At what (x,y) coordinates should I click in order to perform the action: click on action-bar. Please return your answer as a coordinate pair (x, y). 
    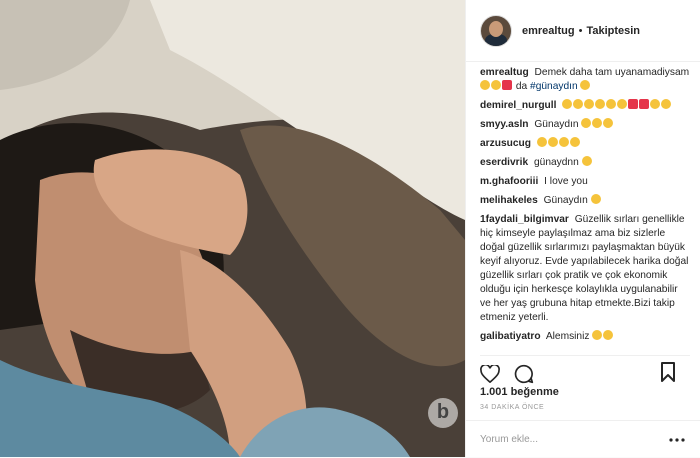
    Looking at the image, I should click on (585, 370).